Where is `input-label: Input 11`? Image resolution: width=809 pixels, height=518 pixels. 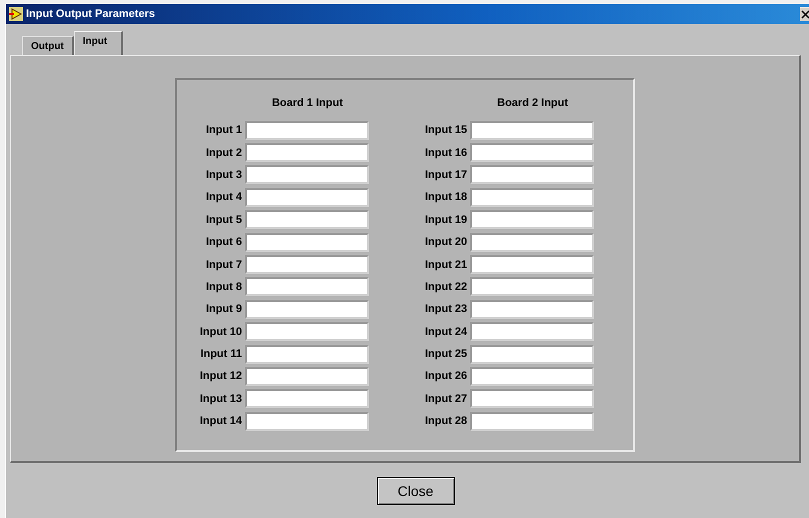 input-label: Input 11 is located at coordinates (221, 354).